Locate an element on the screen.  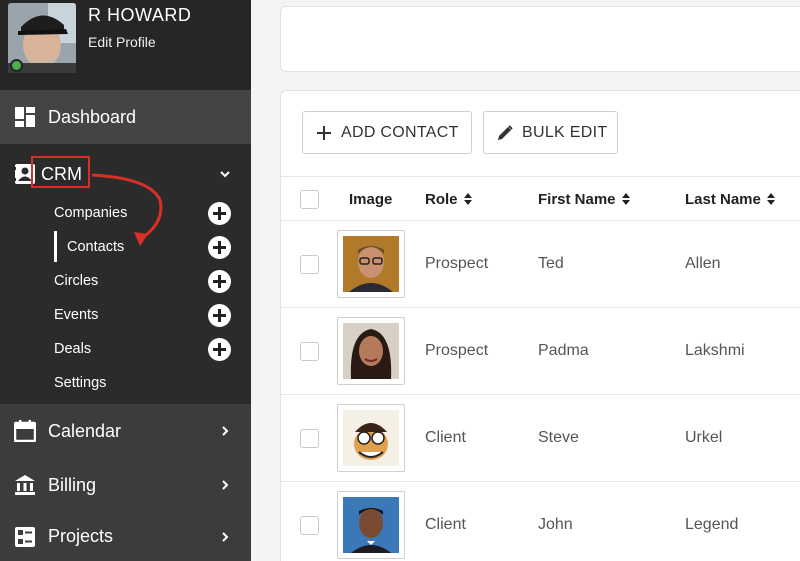
dashboard-icon is located at coordinates (25, 117).